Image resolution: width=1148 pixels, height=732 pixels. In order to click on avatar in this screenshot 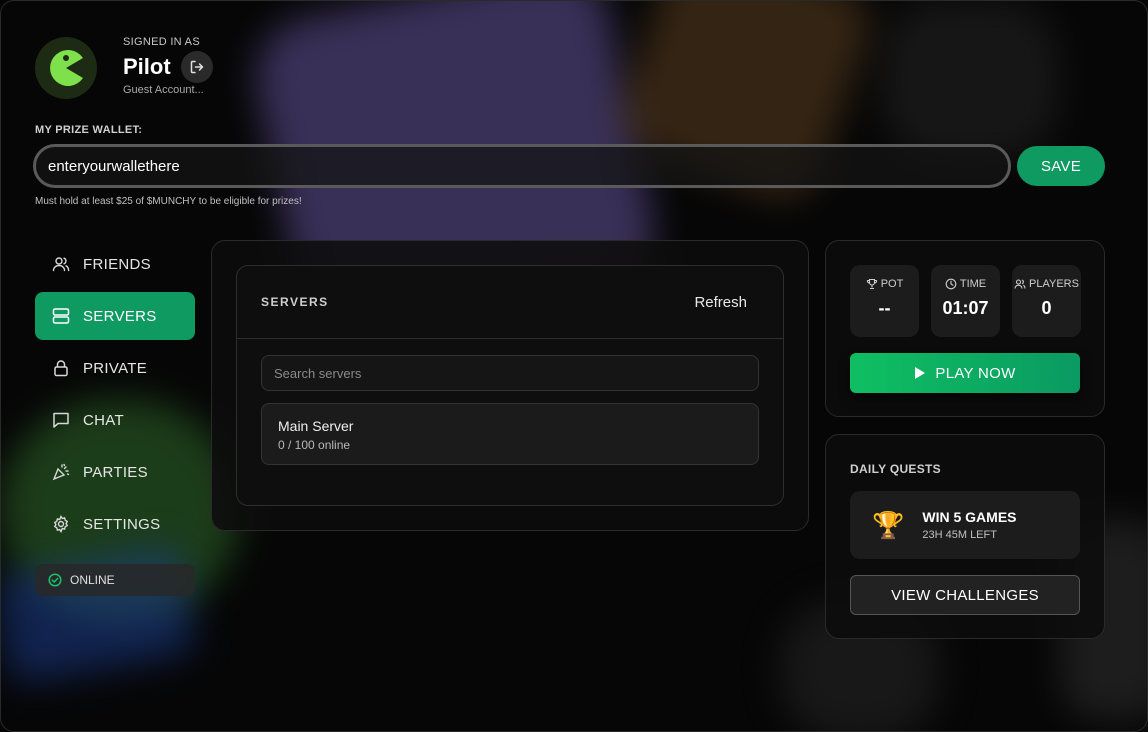, I will do `click(66, 68)`.